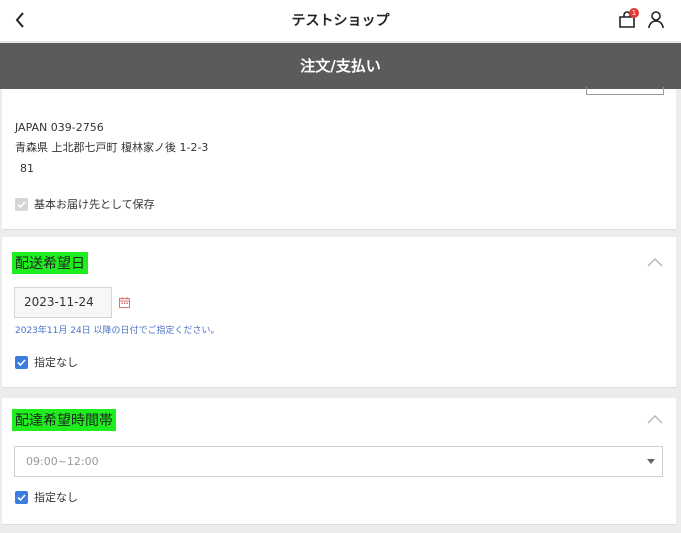 The image size is (681, 533). I want to click on delivery-time-title: 配達希望時間帯, so click(64, 420).